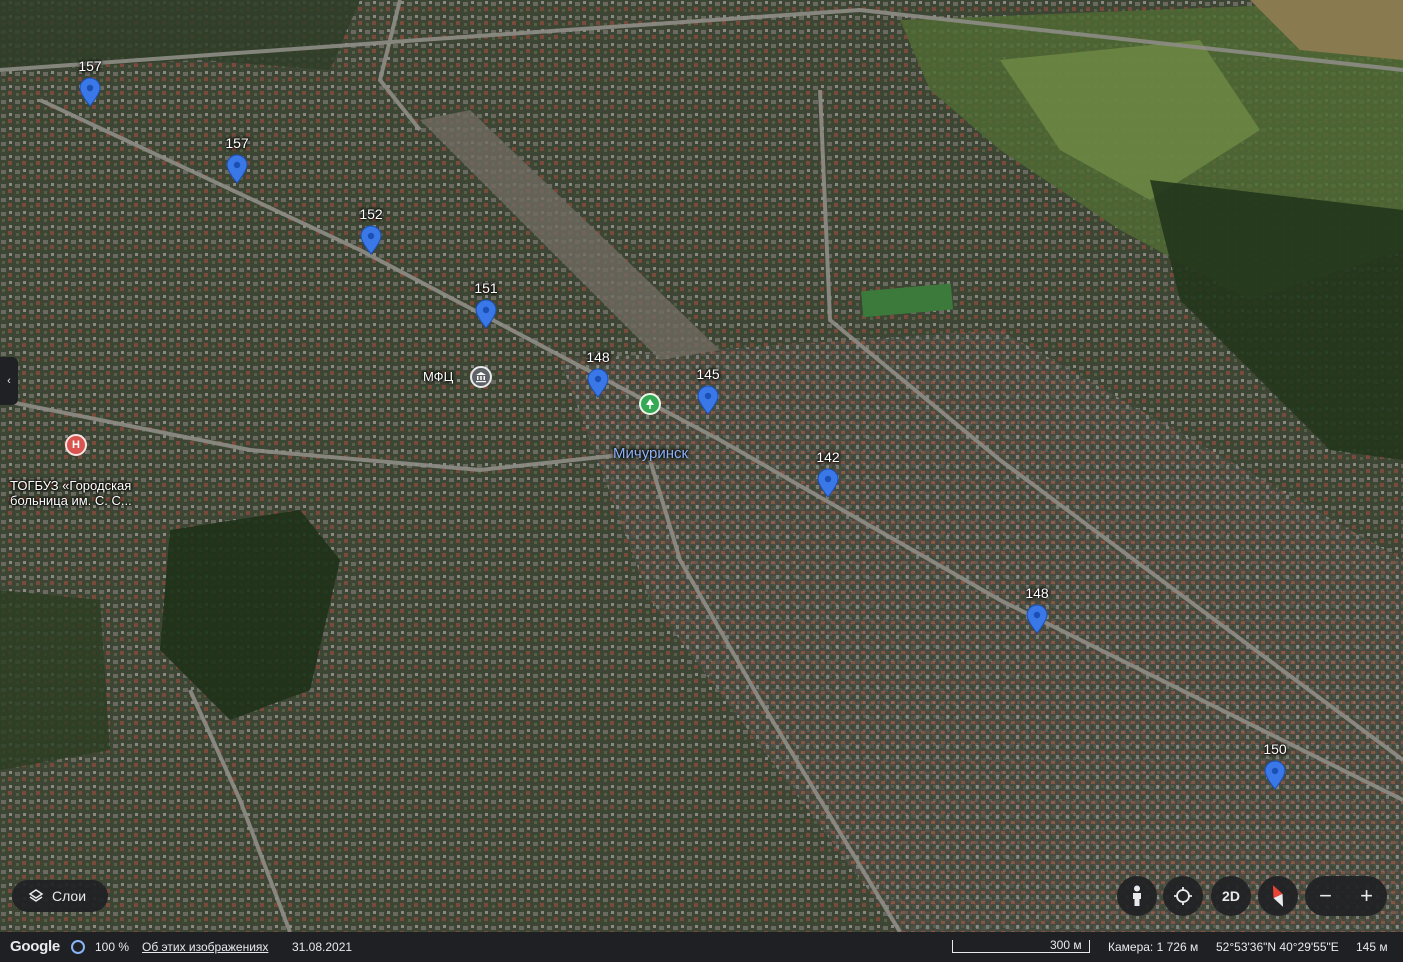 This screenshot has height=962, width=1403. What do you see at coordinates (828, 457) in the screenshot?
I see `marker-label: 142` at bounding box center [828, 457].